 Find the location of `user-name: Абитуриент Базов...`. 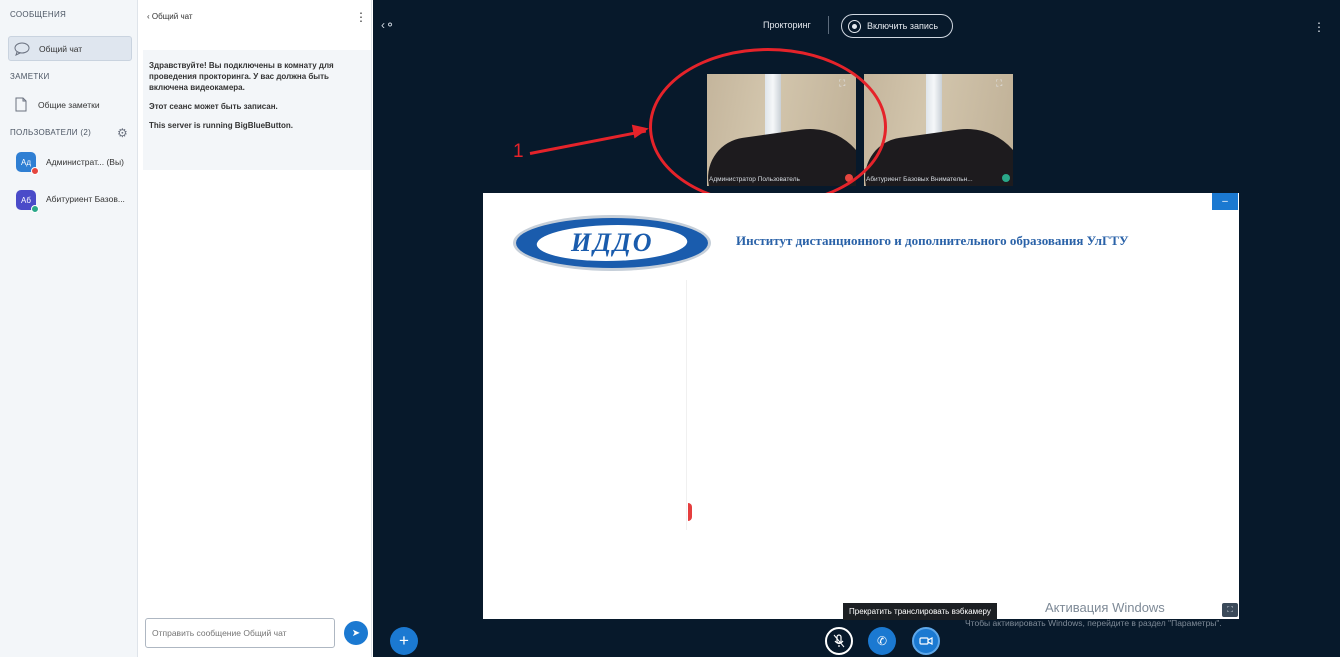

user-name: Абитуриент Базов... is located at coordinates (85, 199).